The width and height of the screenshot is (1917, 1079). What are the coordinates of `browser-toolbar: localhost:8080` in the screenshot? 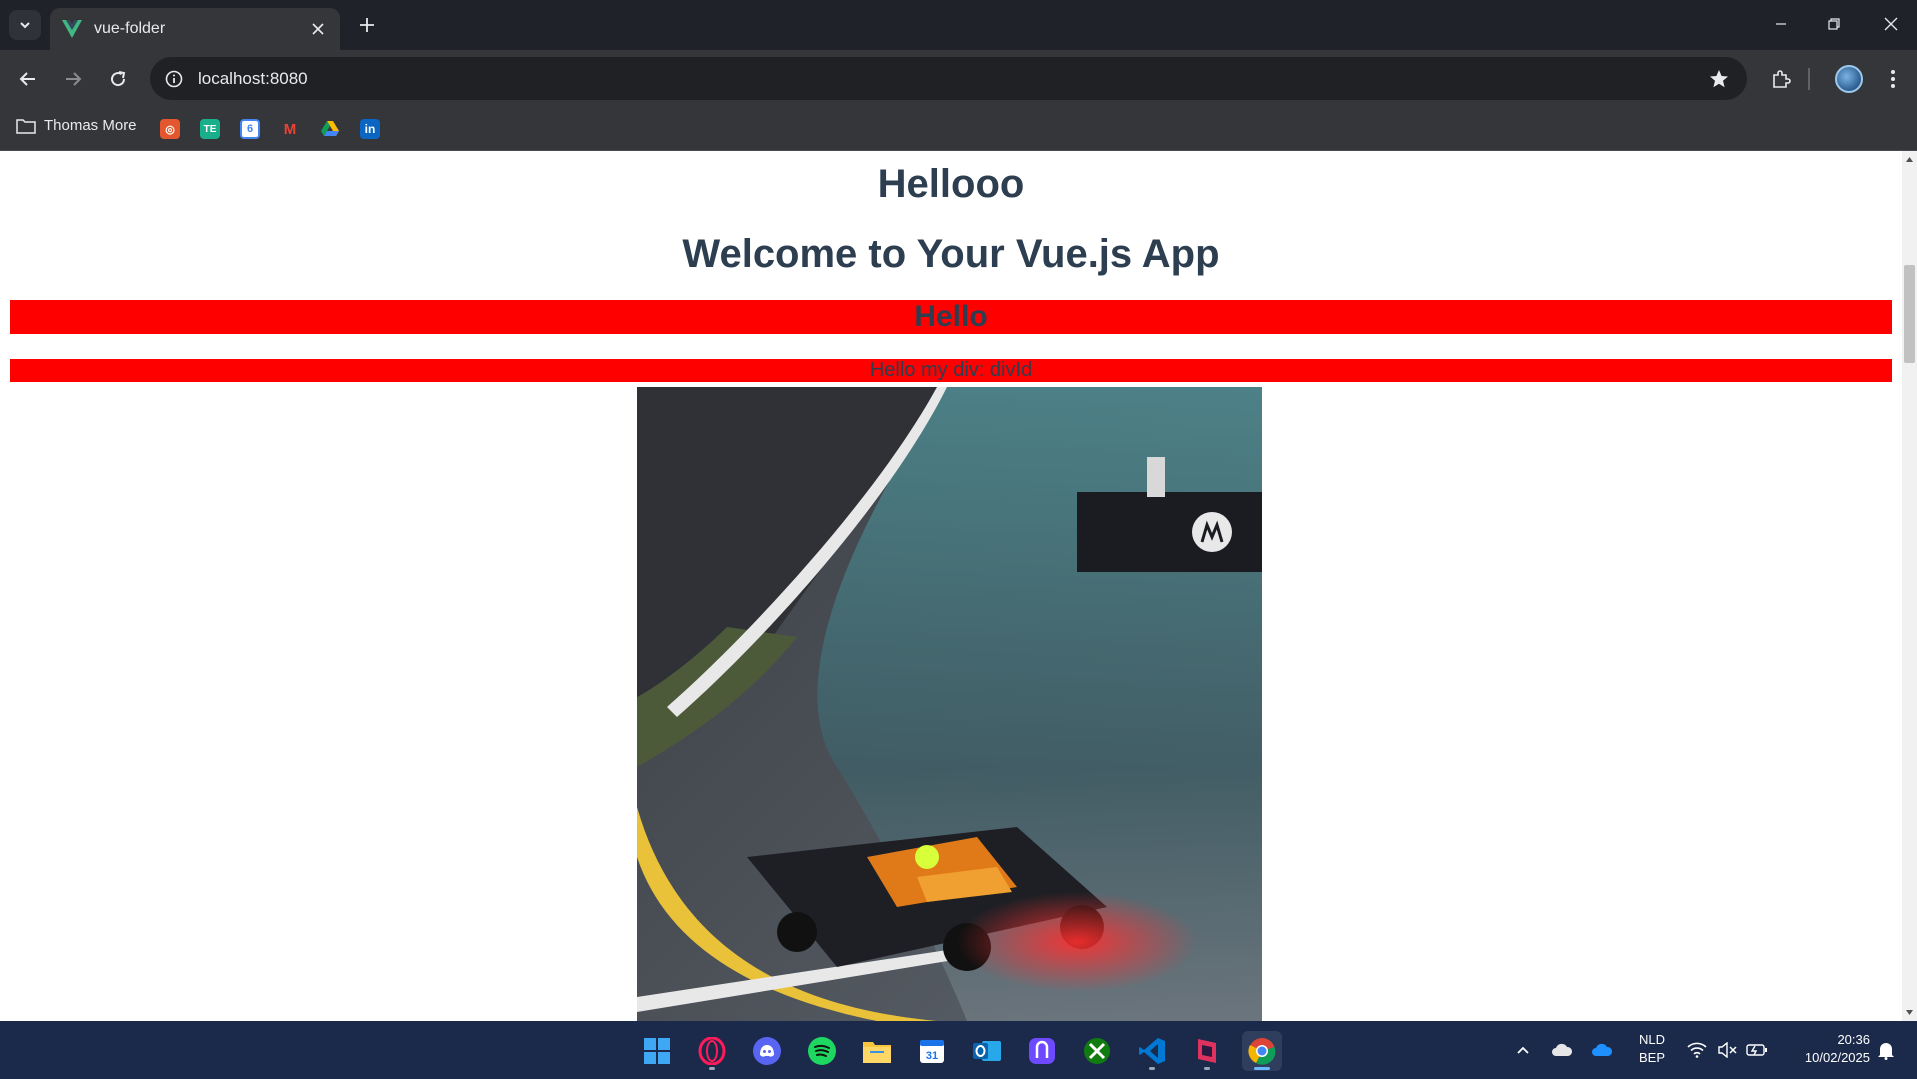 It's located at (958, 78).